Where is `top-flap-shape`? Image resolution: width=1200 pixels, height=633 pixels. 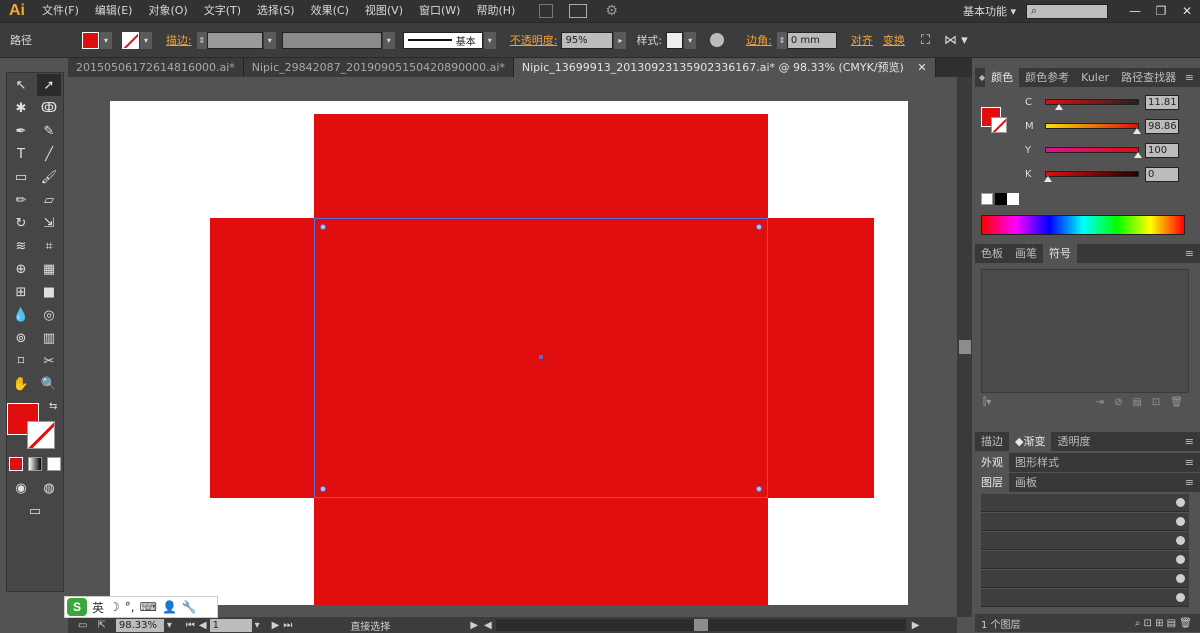
top-flap-shape is located at coordinates (541, 166).